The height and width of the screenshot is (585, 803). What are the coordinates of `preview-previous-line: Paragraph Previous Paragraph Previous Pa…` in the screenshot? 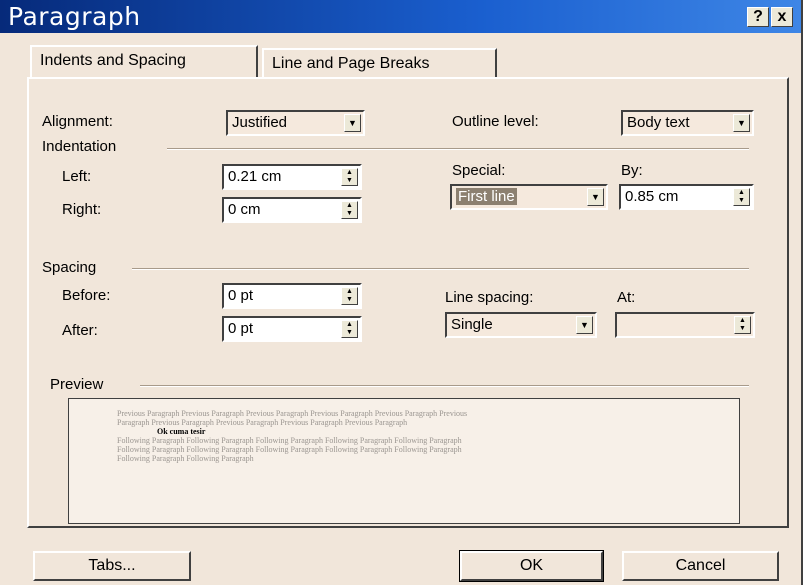 It's located at (262, 422).